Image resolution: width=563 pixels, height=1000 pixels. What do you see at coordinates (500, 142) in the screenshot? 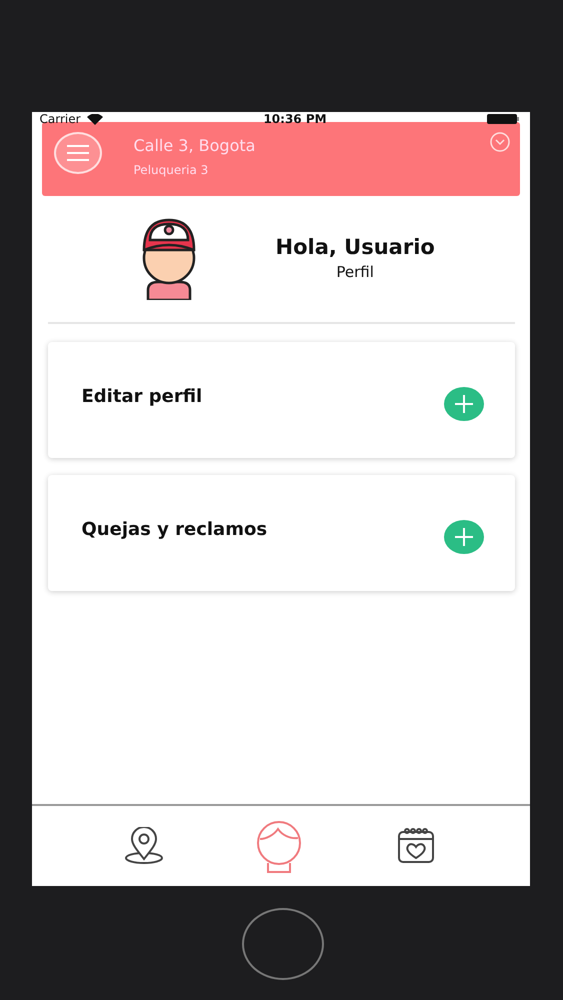
I see `chevron-down-icon` at bounding box center [500, 142].